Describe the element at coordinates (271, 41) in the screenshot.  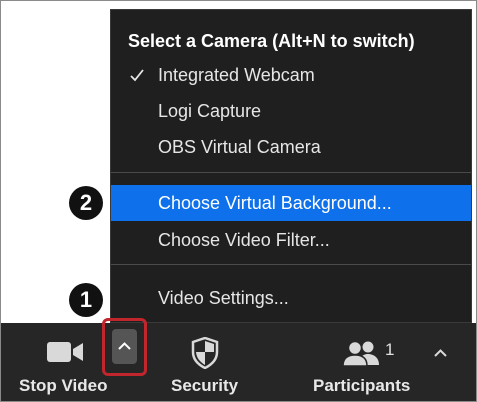
I see `menu-header: Select a Camera (Alt+N to switch)` at that location.